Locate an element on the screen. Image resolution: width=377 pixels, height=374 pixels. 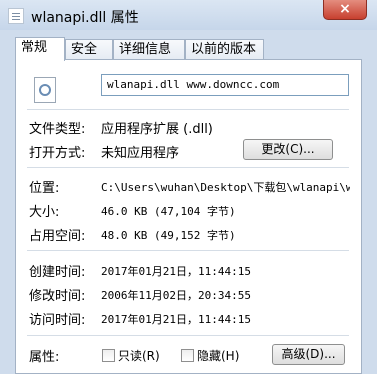
attributes-label: 属性: is located at coordinates (44, 357).